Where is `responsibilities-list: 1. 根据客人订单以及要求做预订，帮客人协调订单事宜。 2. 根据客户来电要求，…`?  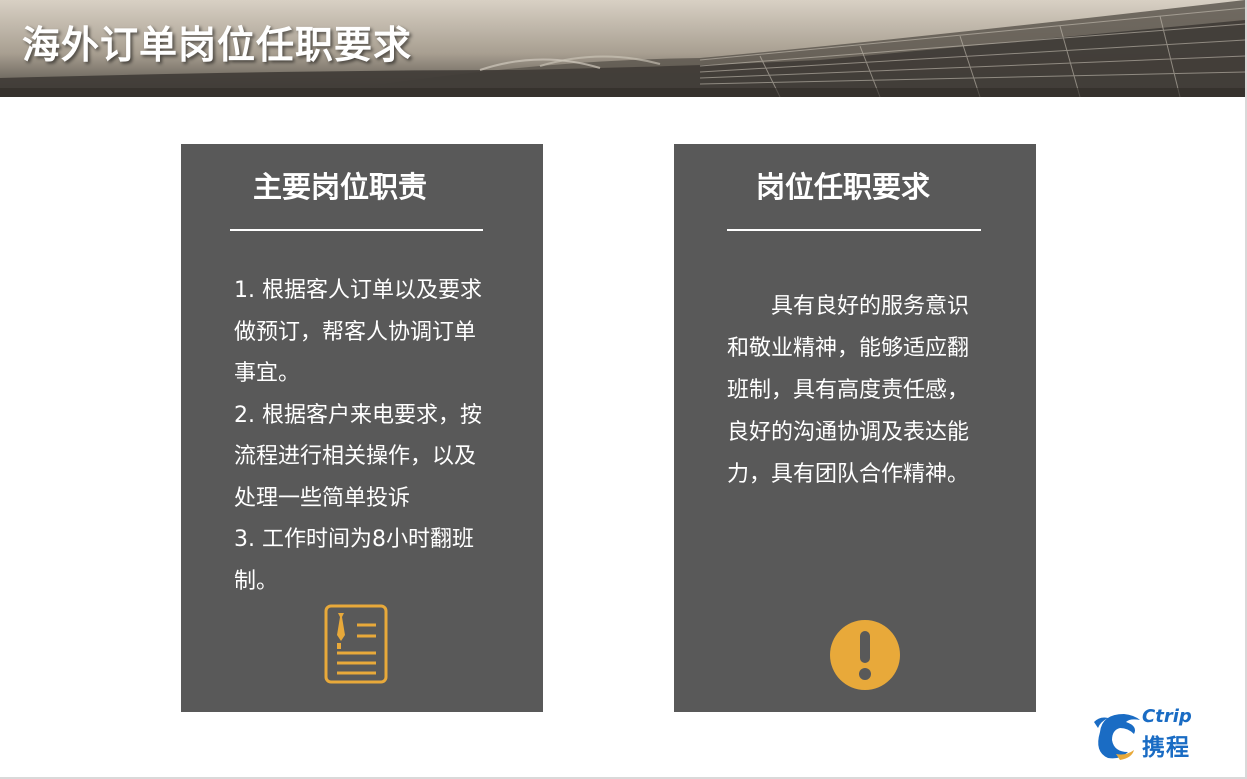 responsibilities-list: 1. 根据客人订单以及要求做预订，帮客人协调订单事宜。 2. 根据客户来电要求，… is located at coordinates (365, 436).